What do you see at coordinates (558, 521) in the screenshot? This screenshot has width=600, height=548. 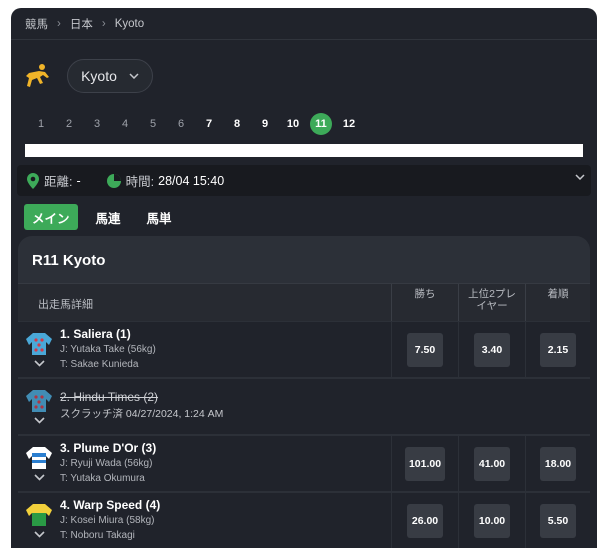 I see `odds-place-button: 5.50` at bounding box center [558, 521].